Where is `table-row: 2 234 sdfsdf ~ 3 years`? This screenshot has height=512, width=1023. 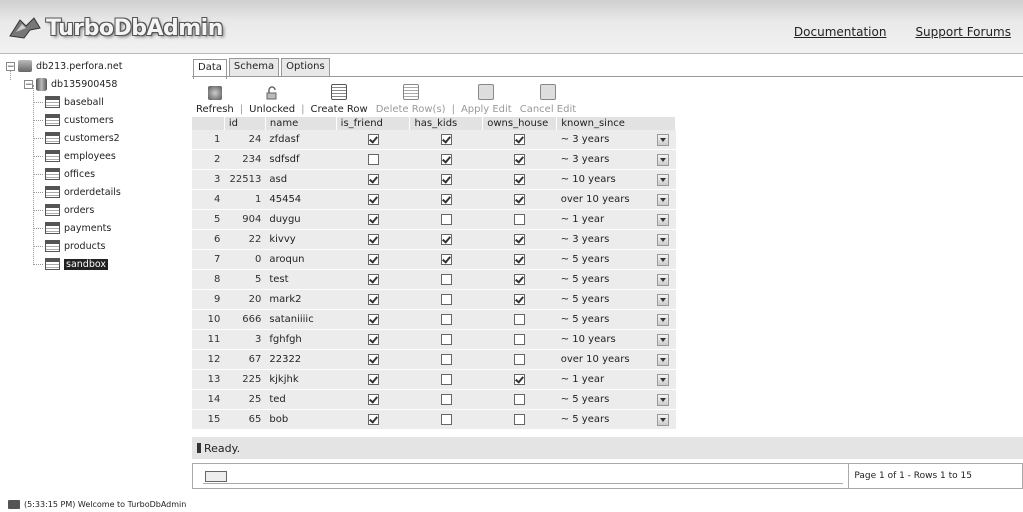
table-row: 2 234 sdfsdf ~ 3 years is located at coordinates (607, 159).